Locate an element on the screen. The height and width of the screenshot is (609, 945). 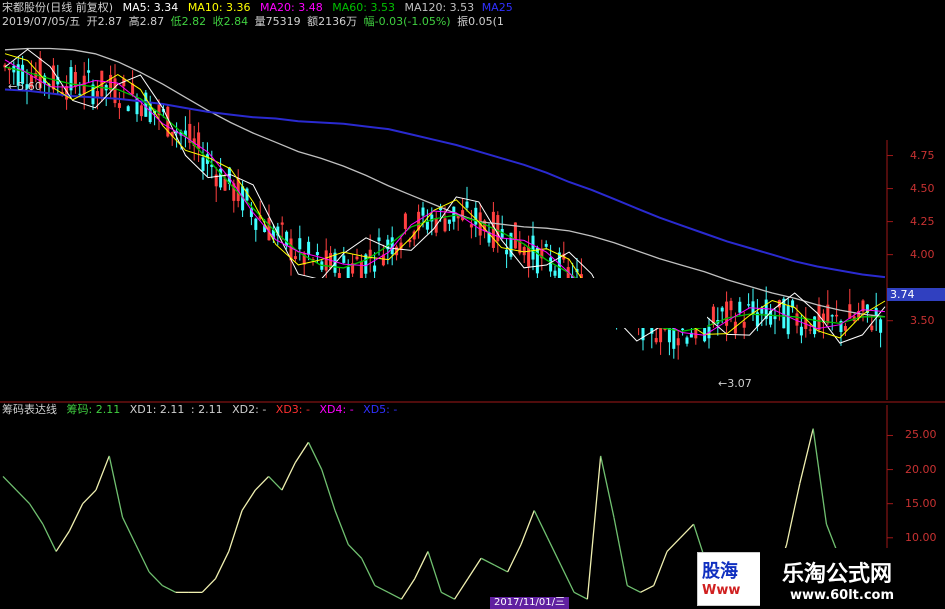
ma10-label: MA10: 3.36 is located at coordinates (219, 7).